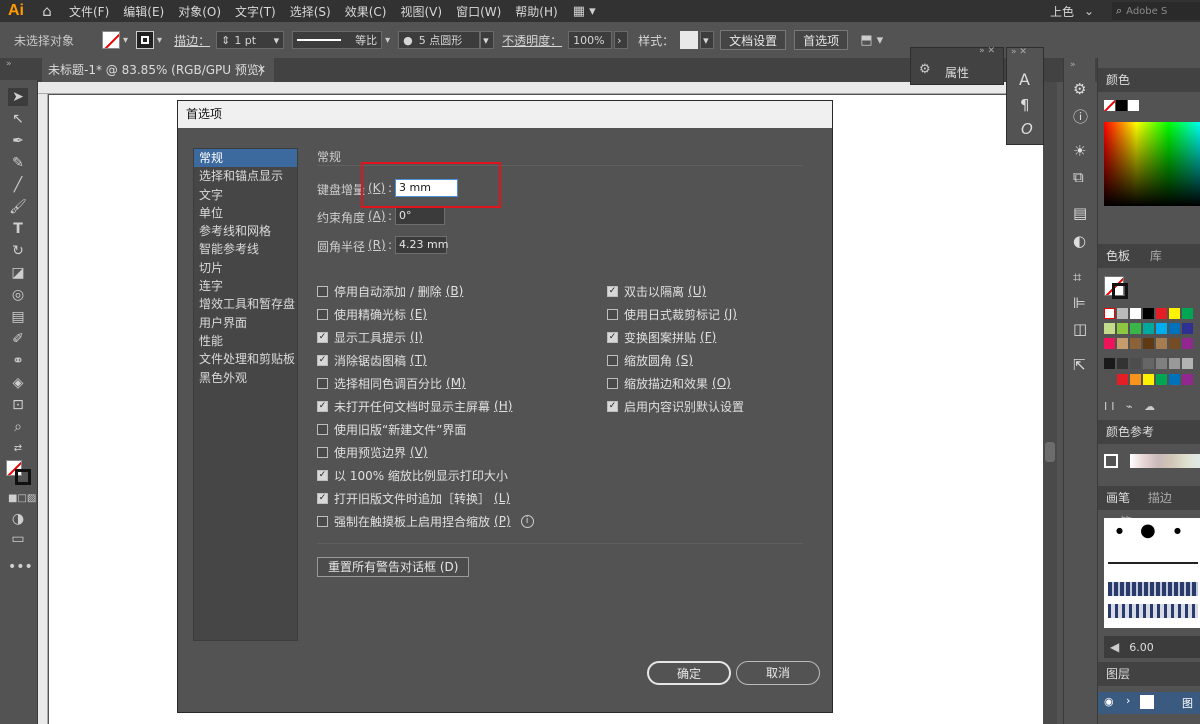 The width and height of the screenshot is (1200, 724). I want to click on line-tool-icon: ╱, so click(18, 185).